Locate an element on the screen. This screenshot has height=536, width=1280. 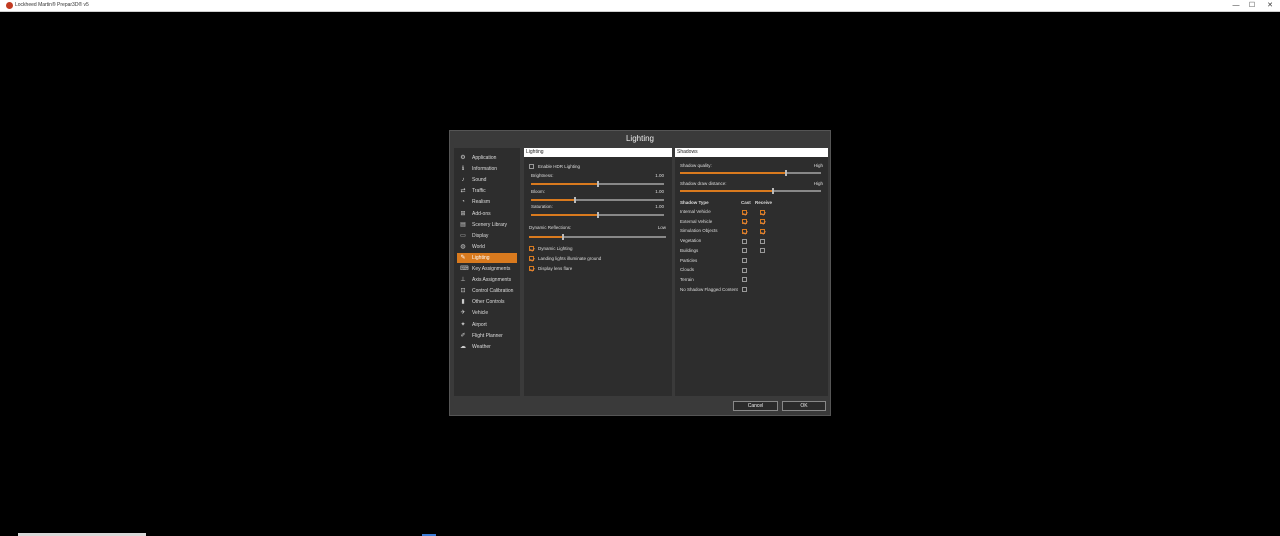
shadow-row-label: External Vehicle is located at coordinates (696, 221).